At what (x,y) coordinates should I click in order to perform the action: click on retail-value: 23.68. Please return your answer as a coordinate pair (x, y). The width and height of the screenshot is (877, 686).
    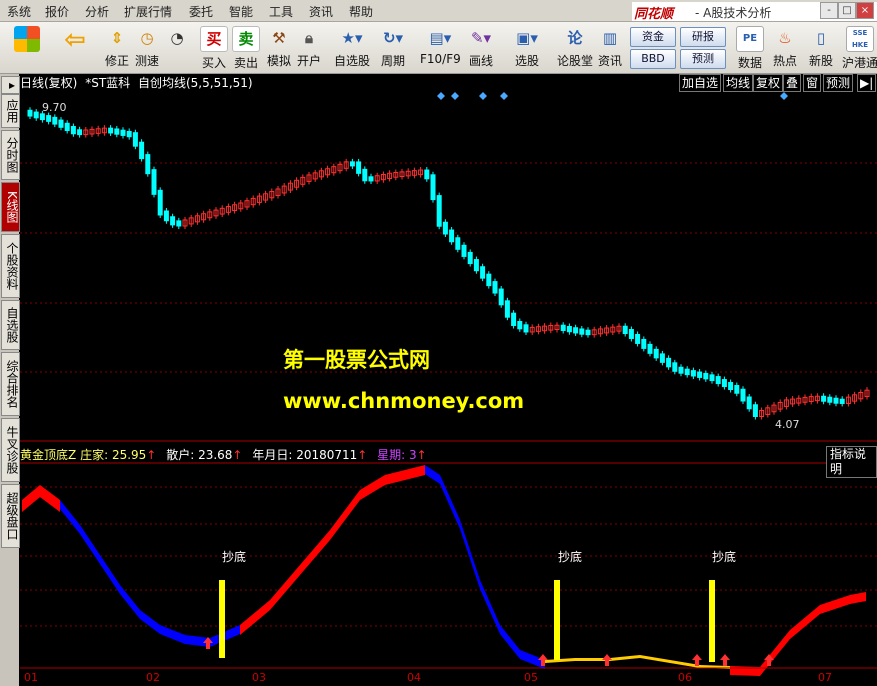
    Looking at the image, I should click on (215, 455).